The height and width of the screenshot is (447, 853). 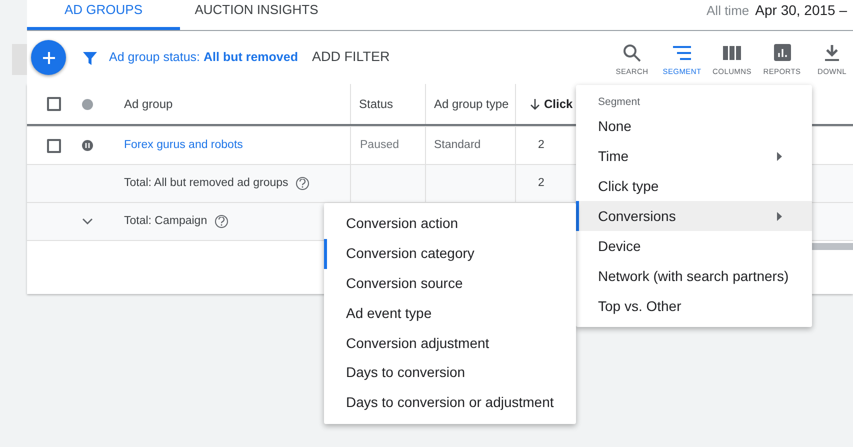 I want to click on menu-item: Days to conversion, so click(x=450, y=373).